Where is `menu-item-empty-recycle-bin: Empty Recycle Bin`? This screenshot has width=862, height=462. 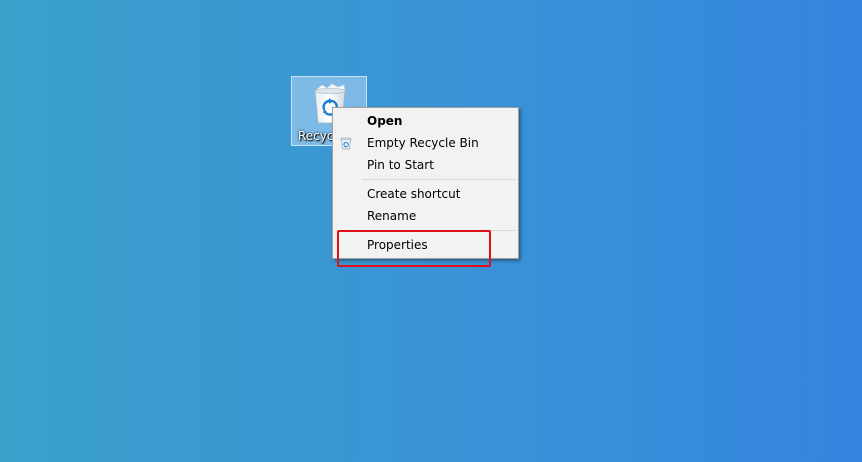
menu-item-empty-recycle-bin: Empty Recycle Bin is located at coordinates (425, 143).